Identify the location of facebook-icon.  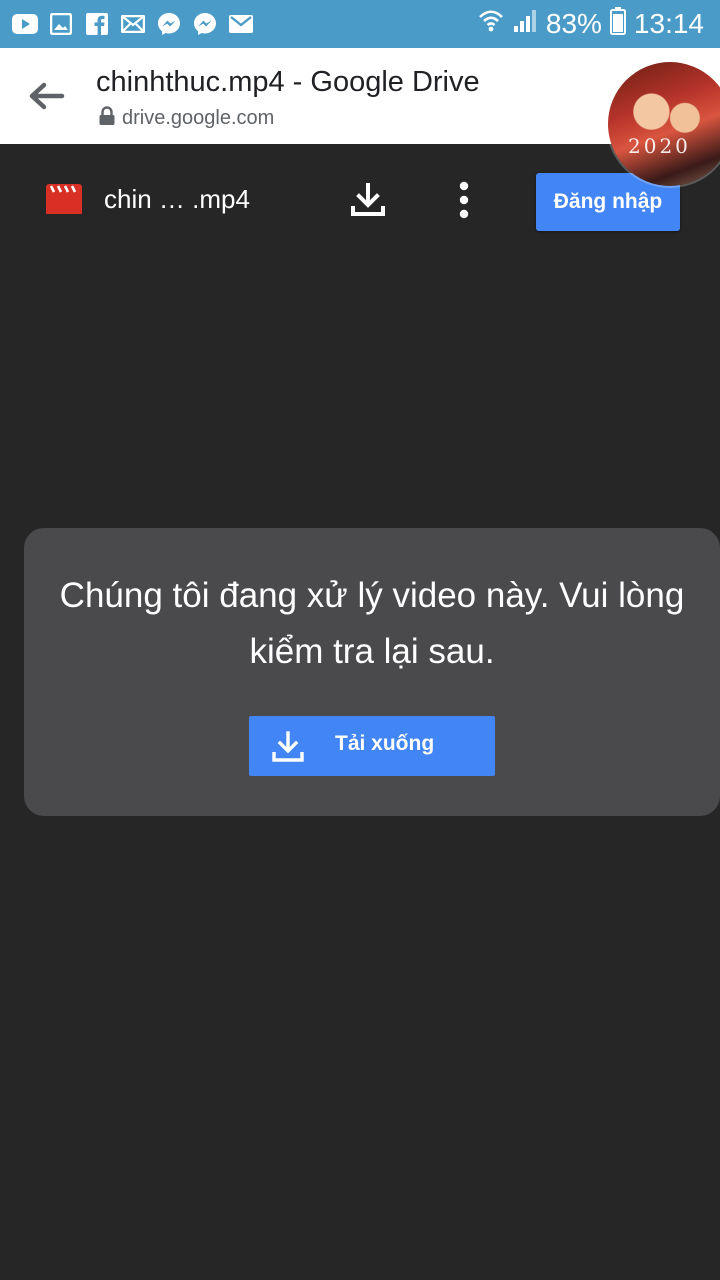
(97, 24).